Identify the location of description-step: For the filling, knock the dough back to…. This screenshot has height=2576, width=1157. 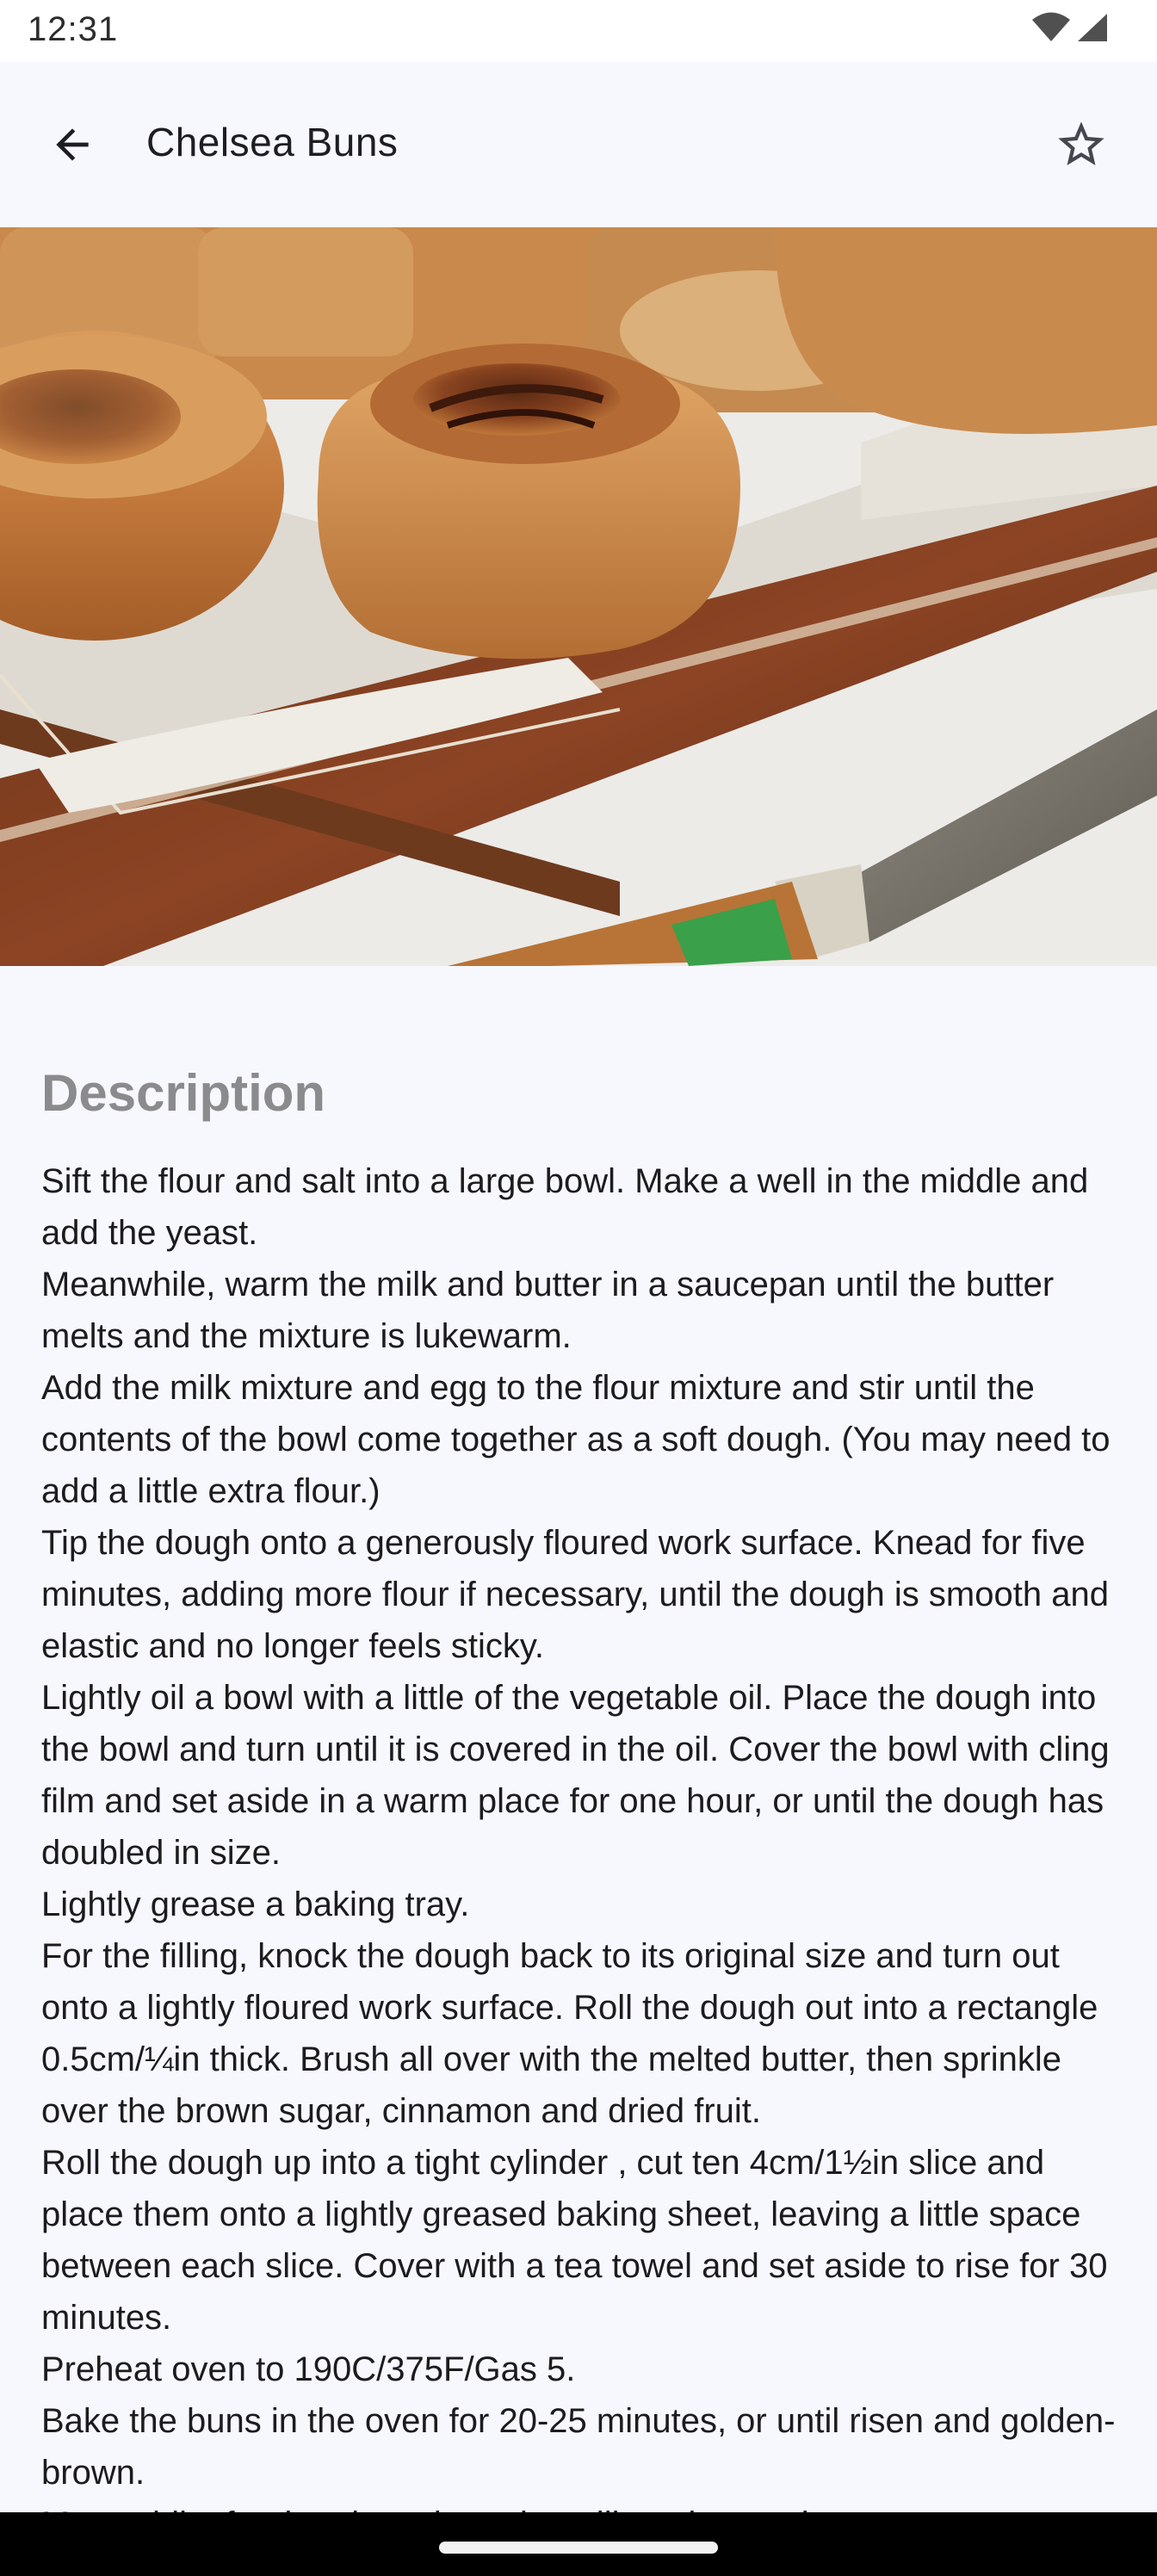
(569, 2034).